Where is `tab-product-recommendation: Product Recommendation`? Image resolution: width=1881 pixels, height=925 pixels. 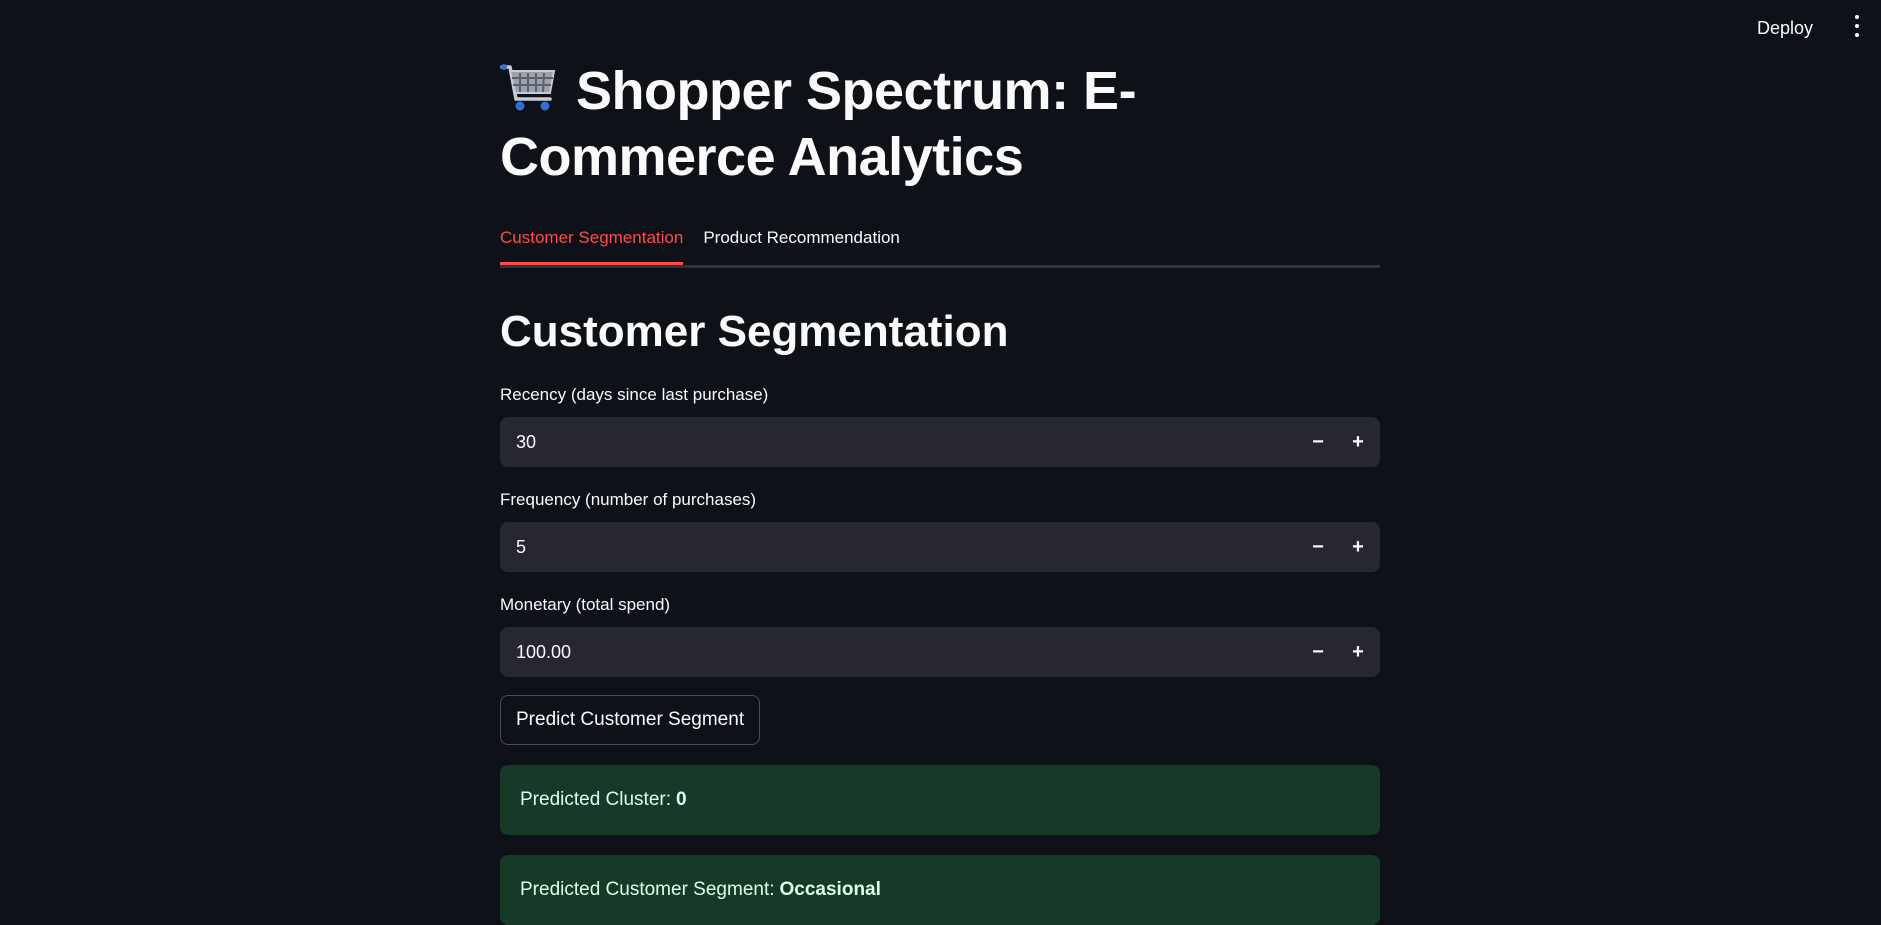
tab-product-recommendation: Product Recommendation is located at coordinates (801, 242).